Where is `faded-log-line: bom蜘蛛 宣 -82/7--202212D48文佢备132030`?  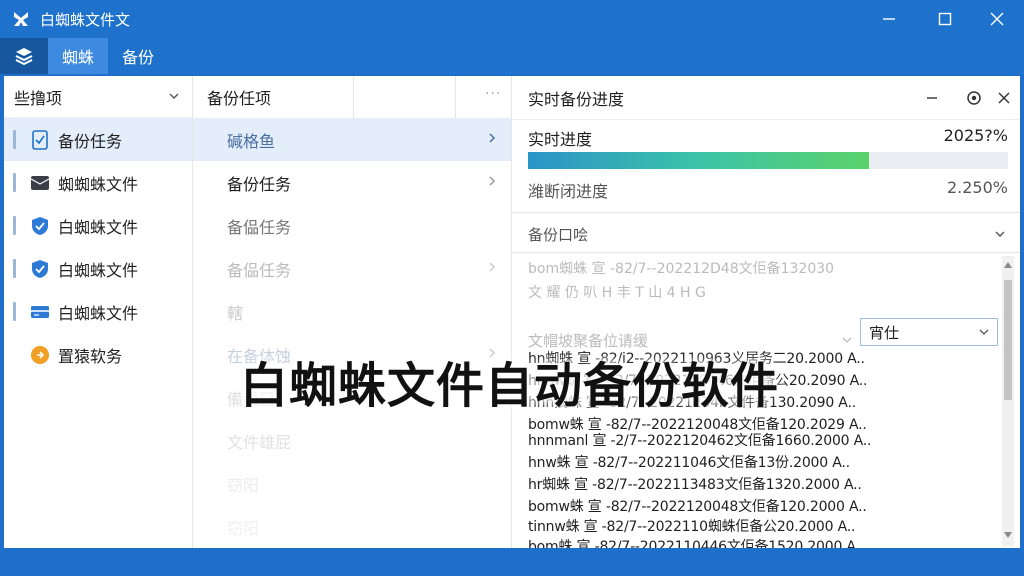
faded-log-line: bom蜘蛛 宣 -82/7--202212D48文佢备132030 is located at coordinates (681, 269).